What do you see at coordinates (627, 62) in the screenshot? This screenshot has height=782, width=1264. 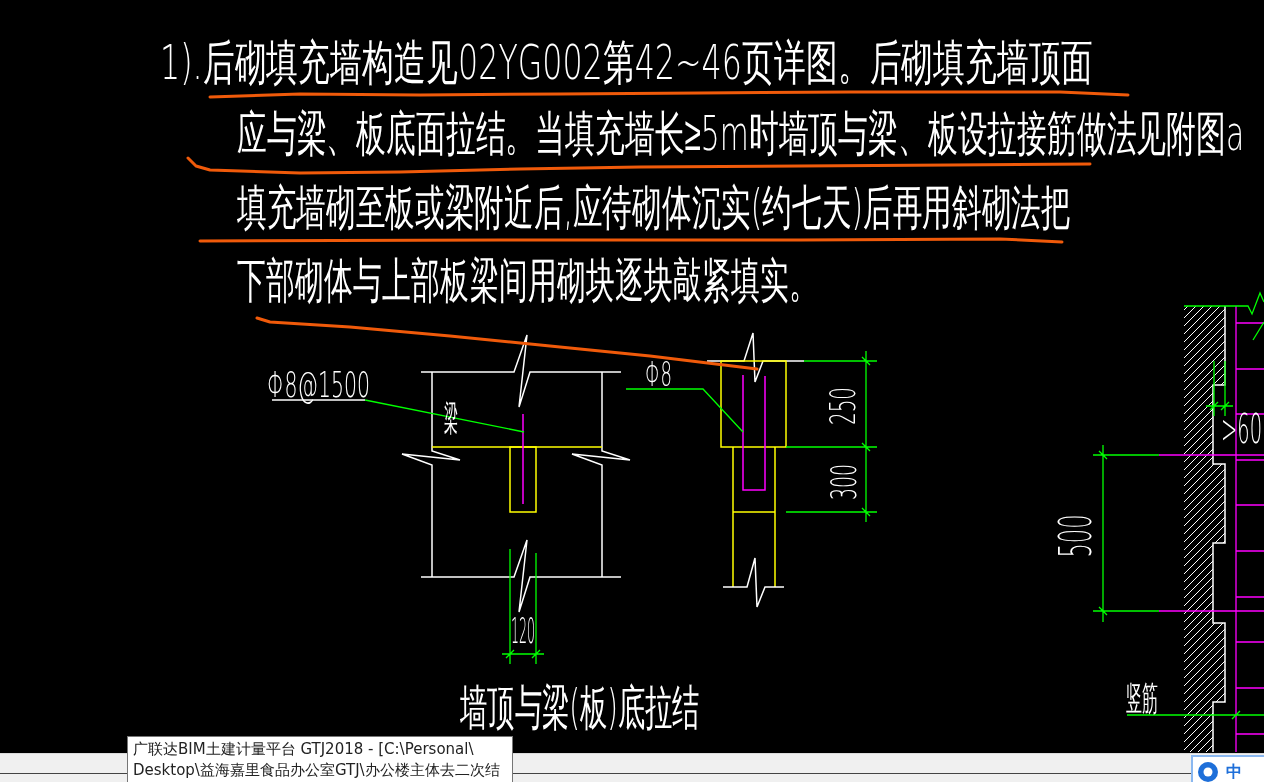 I see `note-text: 1).后砌填充墙构造见02YG002第42~46页详图。后砌填充墙顶面` at bounding box center [627, 62].